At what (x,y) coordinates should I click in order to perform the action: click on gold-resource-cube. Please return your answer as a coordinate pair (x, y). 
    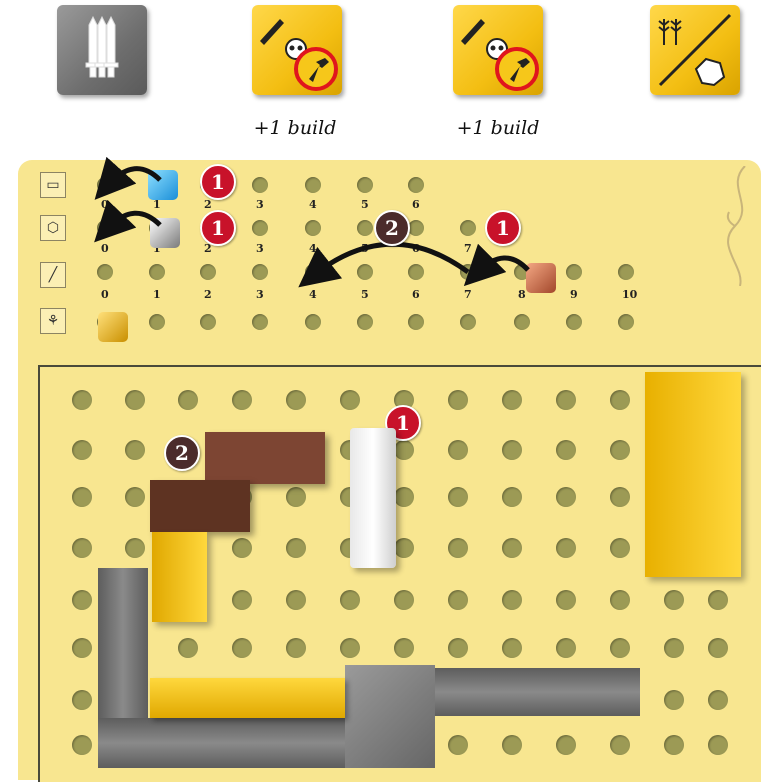
    Looking at the image, I should click on (113, 327).